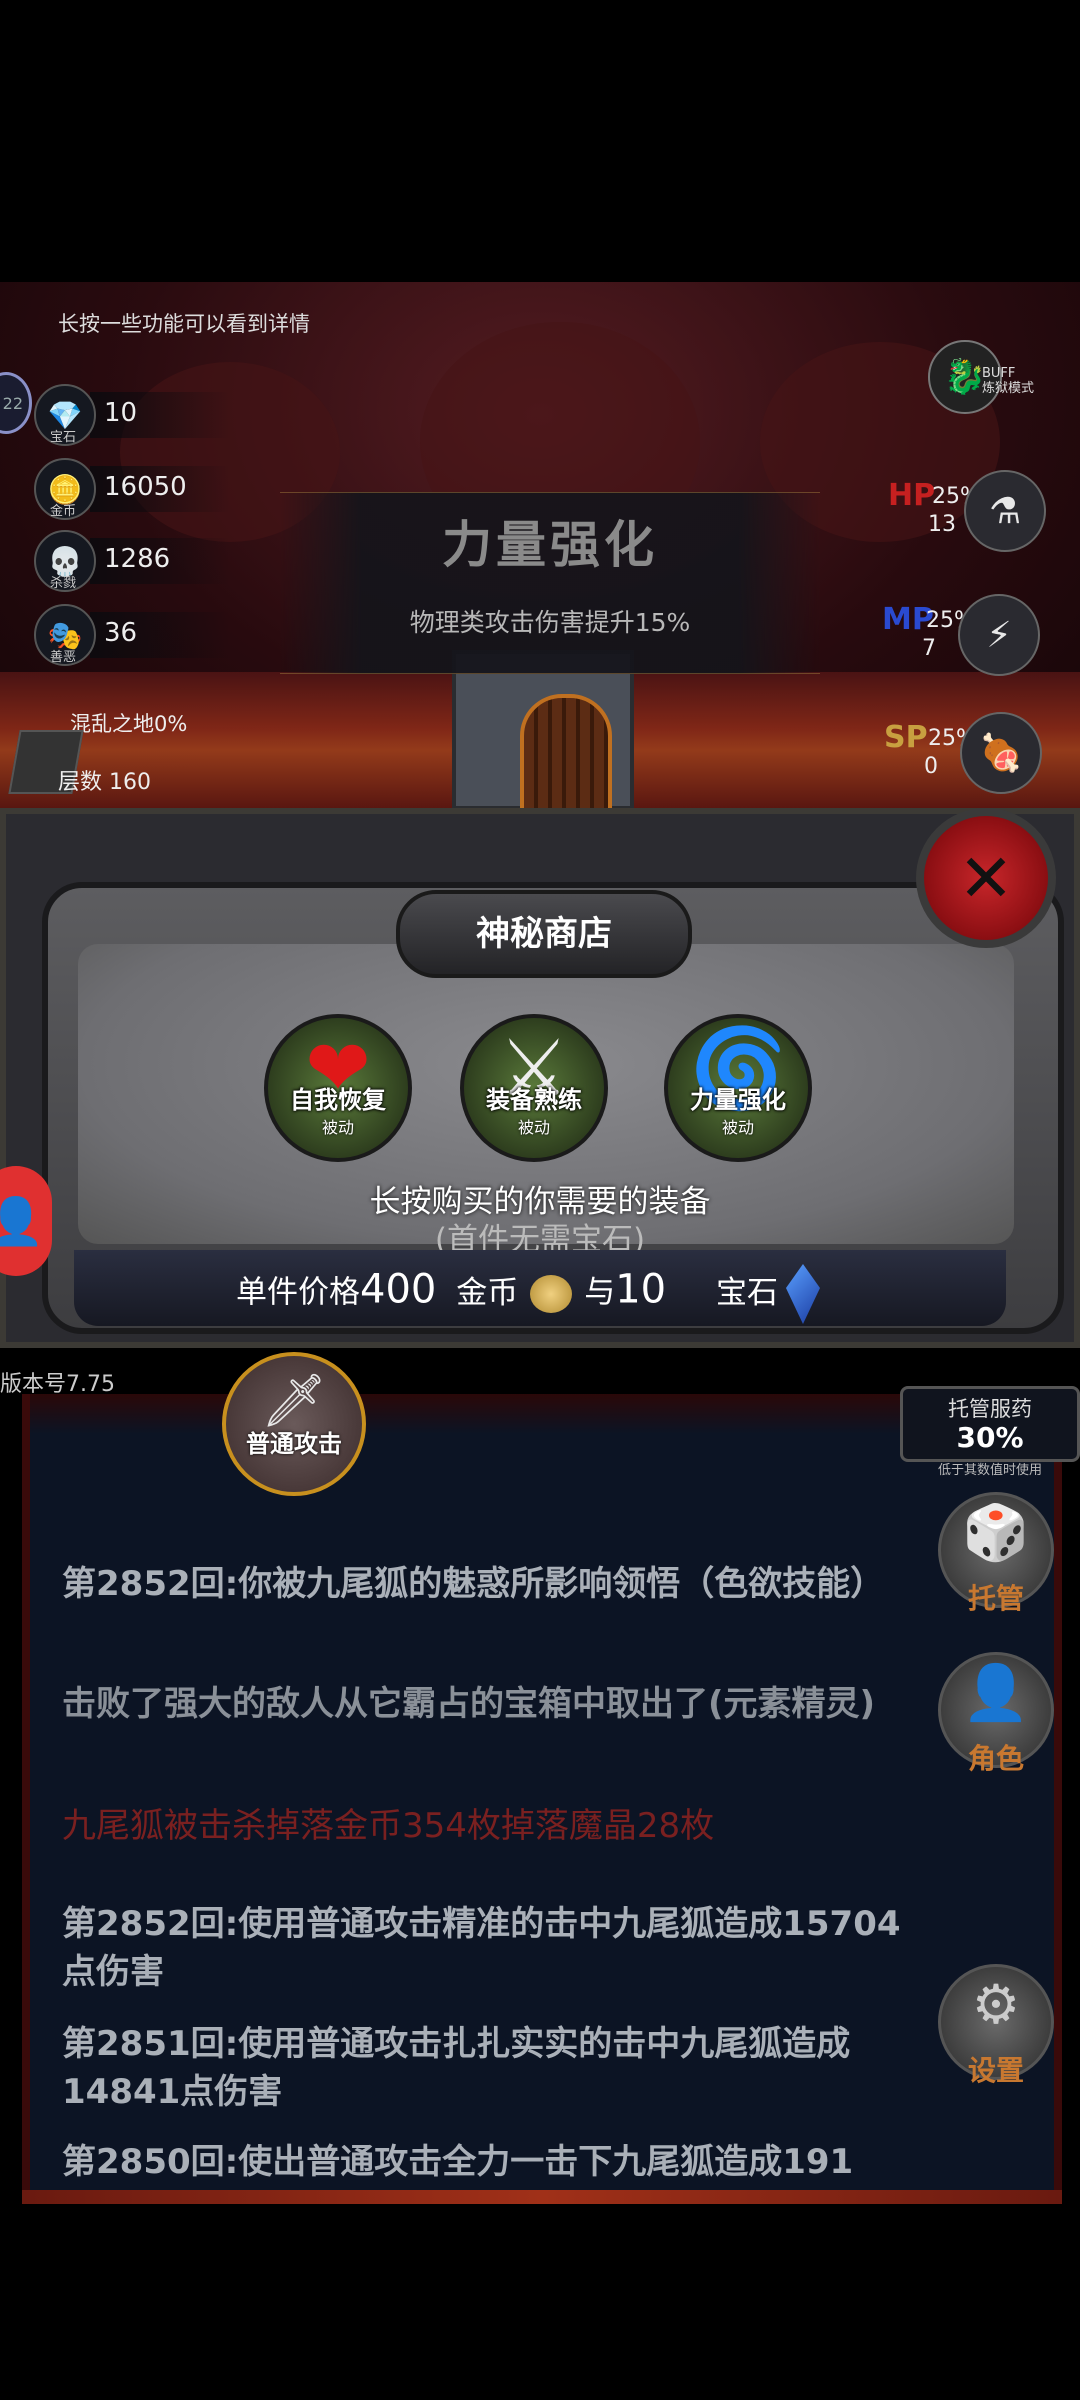 Image resolution: width=1080 pixels, height=2400 pixels. Describe the element at coordinates (293, 1401) in the screenshot. I see `sword-icon: 🗡` at that location.